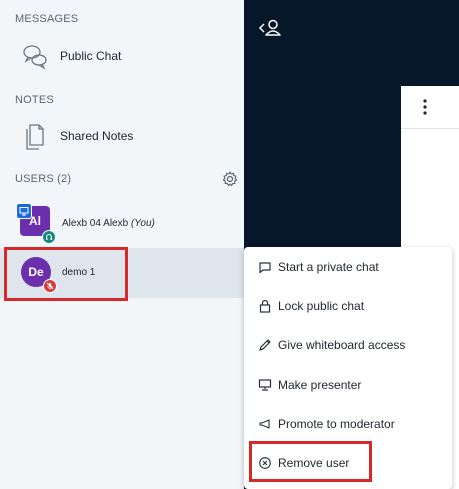 This screenshot has height=489, width=459. Describe the element at coordinates (320, 385) in the screenshot. I see `menu-item-label: Make presenter` at that location.